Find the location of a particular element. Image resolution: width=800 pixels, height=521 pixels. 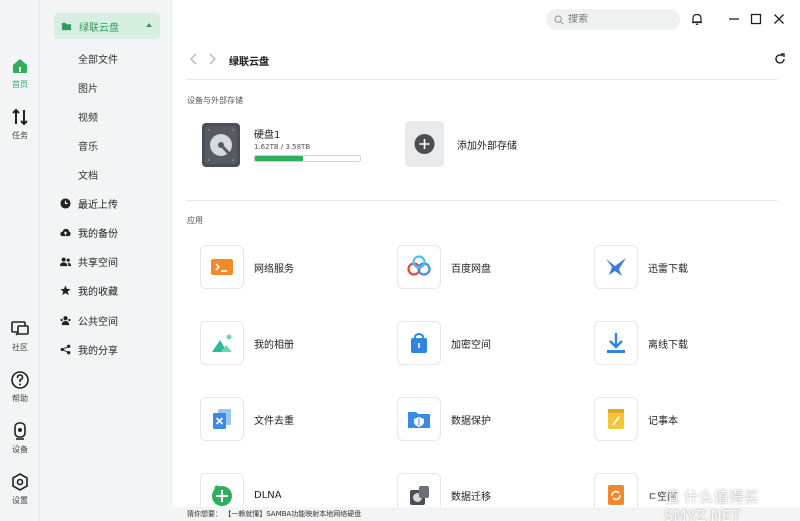

sidebar-item-all-files: 全部文件 is located at coordinates (98, 58).